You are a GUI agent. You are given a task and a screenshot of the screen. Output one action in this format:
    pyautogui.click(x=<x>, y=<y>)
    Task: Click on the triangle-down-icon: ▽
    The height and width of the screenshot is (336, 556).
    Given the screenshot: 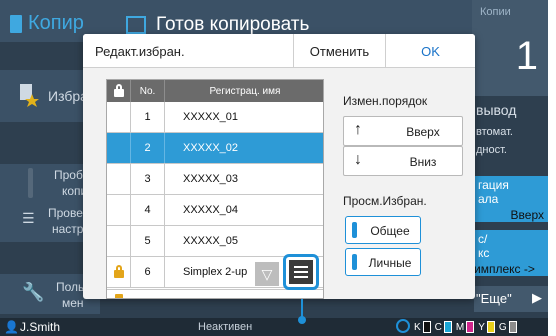 What is the action you would take?
    pyautogui.click(x=267, y=273)
    